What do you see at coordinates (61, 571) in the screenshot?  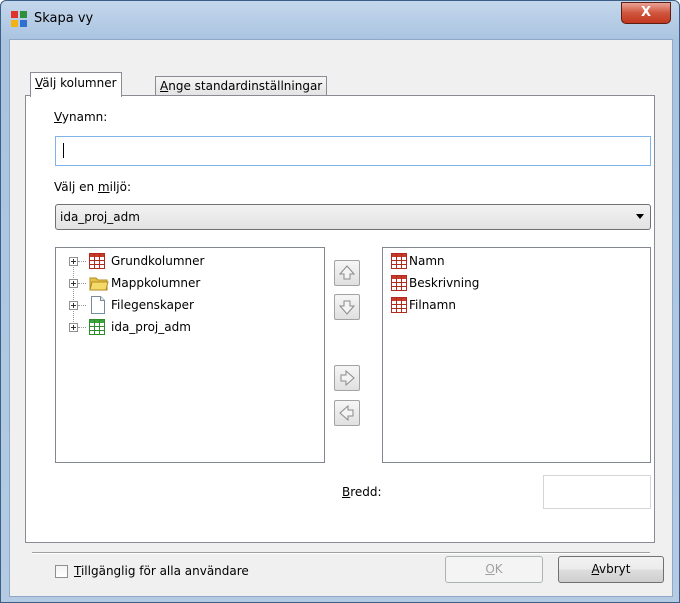 I see `available-all-checkbox` at bounding box center [61, 571].